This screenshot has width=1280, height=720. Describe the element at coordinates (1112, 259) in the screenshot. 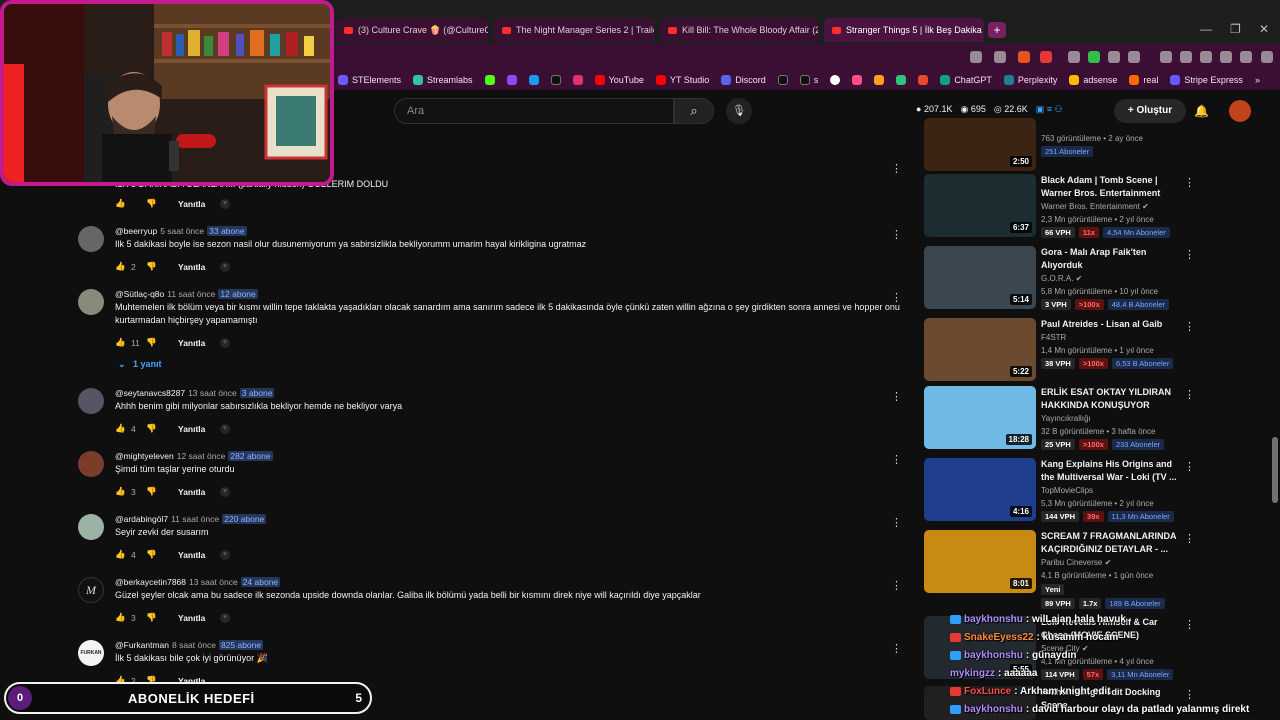

I see `video-title: Gora - Malı Arap Faik'ten Alıyorduk` at that location.